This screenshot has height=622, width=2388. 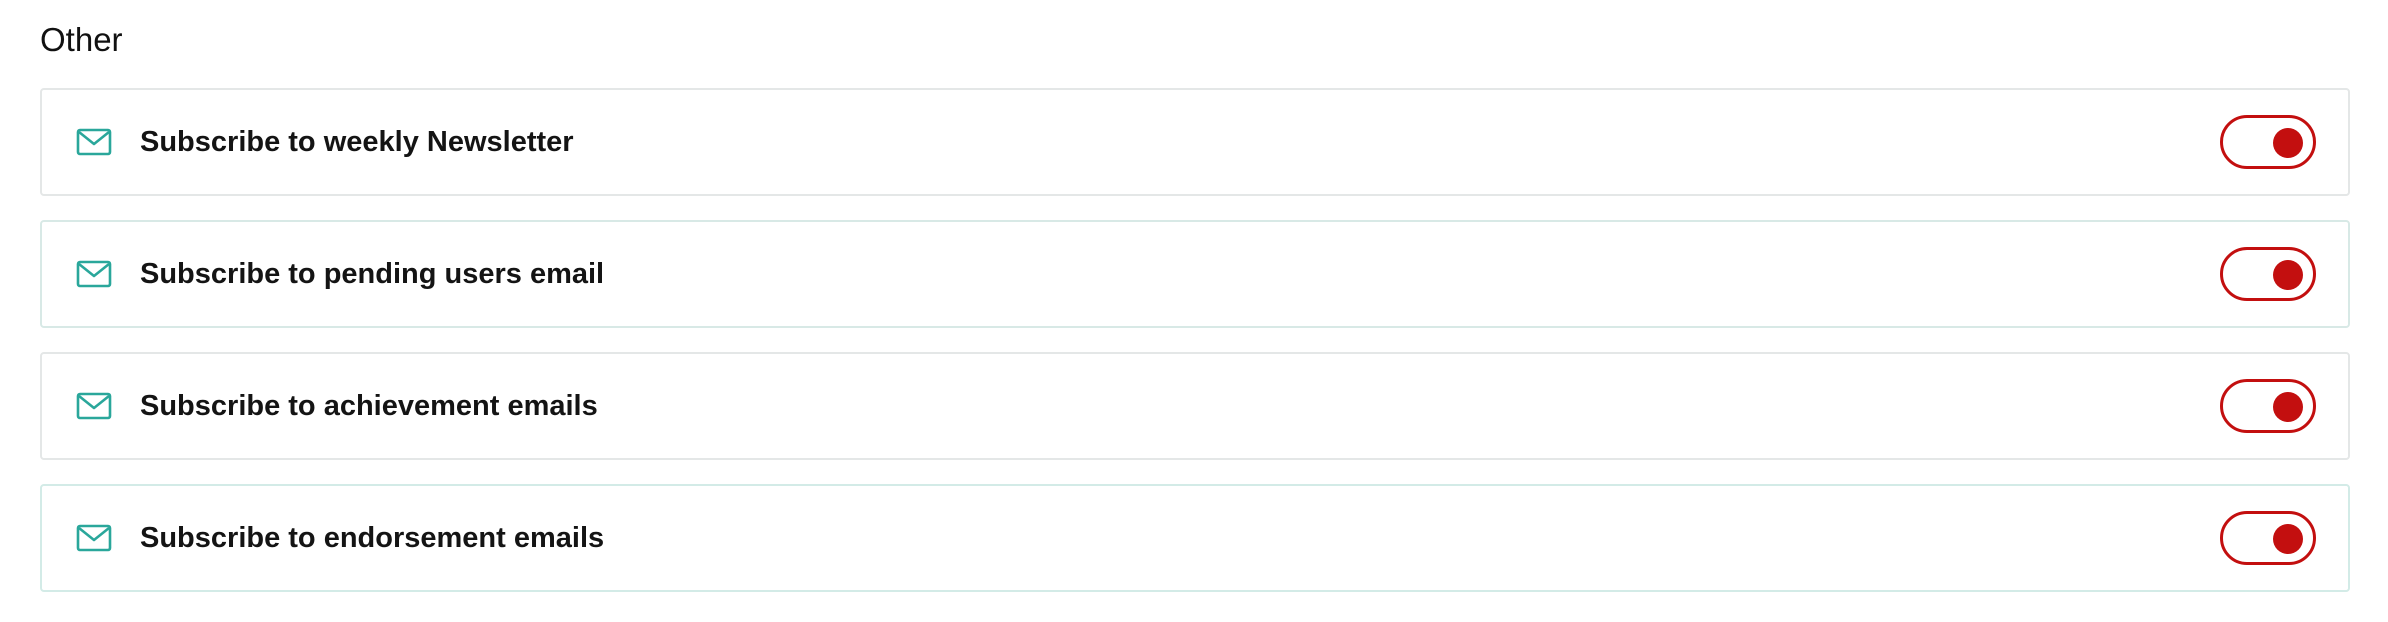 What do you see at coordinates (2268, 274) in the screenshot?
I see `pending-users-email-toggle` at bounding box center [2268, 274].